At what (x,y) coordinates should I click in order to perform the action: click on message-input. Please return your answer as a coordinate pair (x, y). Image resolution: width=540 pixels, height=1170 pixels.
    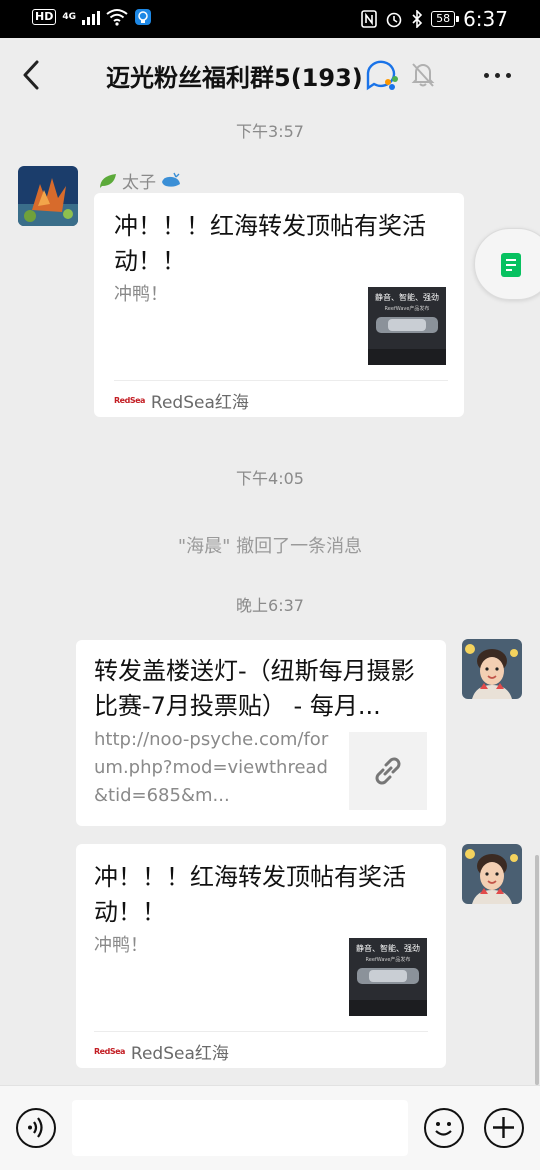
    Looking at the image, I should click on (240, 1128).